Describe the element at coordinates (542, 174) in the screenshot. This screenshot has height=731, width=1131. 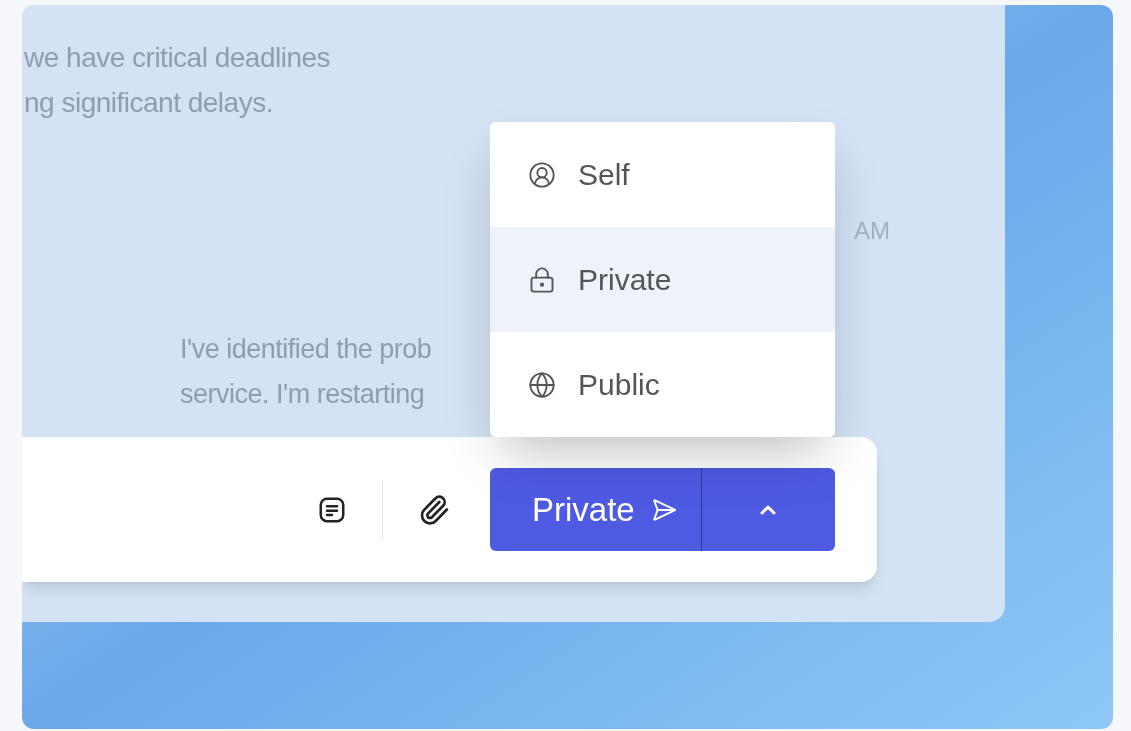
I see `user-circle-icon` at that location.